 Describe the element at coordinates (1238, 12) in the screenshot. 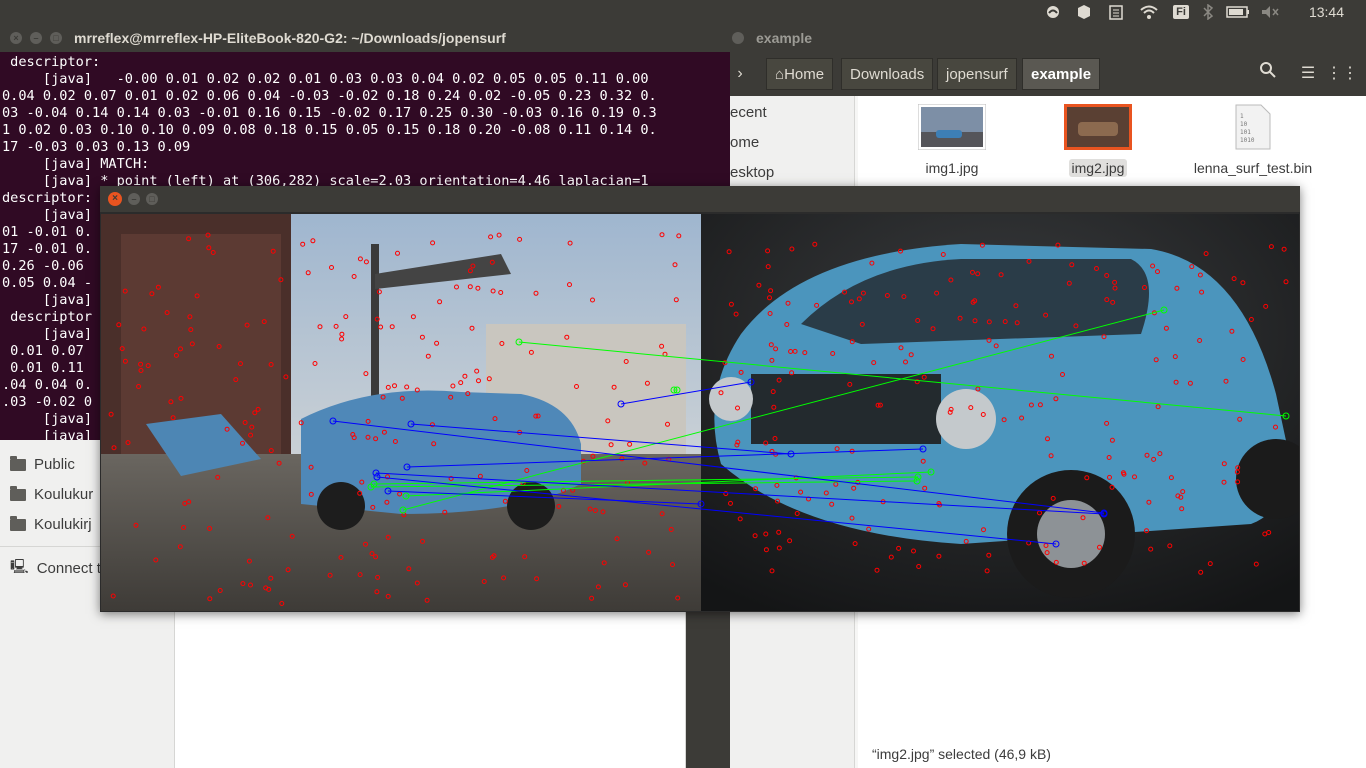

I see `battery-icon` at that location.